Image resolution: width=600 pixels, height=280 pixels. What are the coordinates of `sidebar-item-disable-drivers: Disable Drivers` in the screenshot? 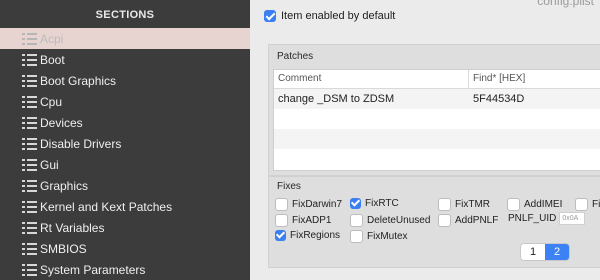 It's located at (125, 143).